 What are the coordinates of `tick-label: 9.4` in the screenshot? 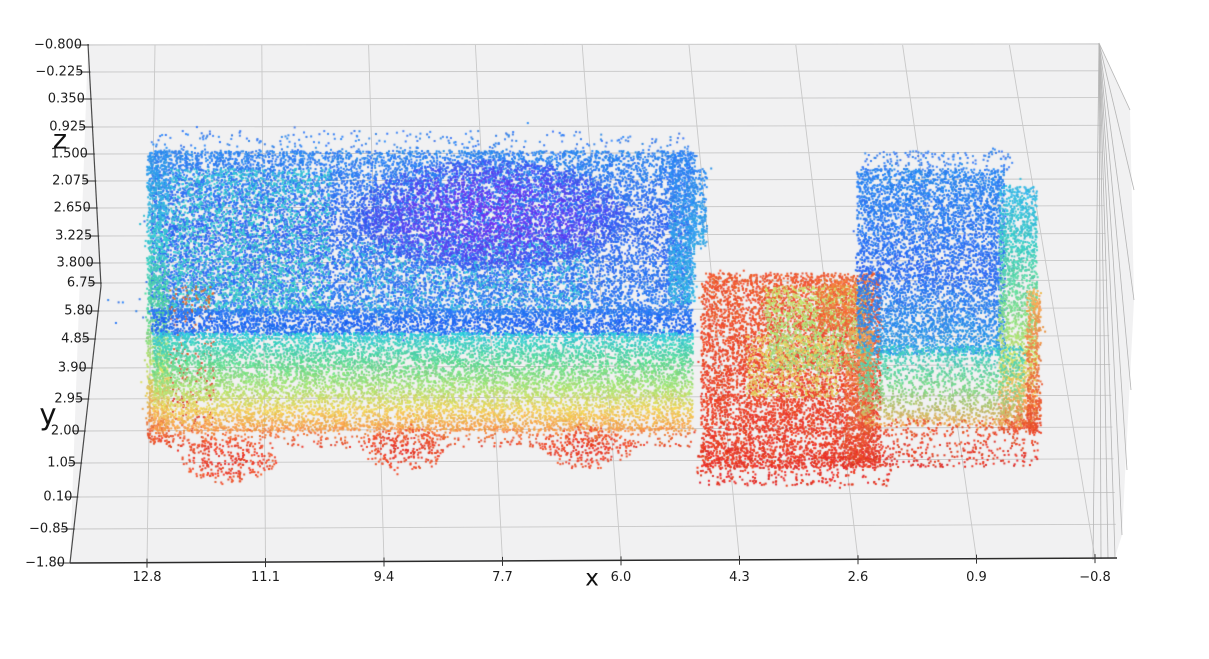 It's located at (384, 577).